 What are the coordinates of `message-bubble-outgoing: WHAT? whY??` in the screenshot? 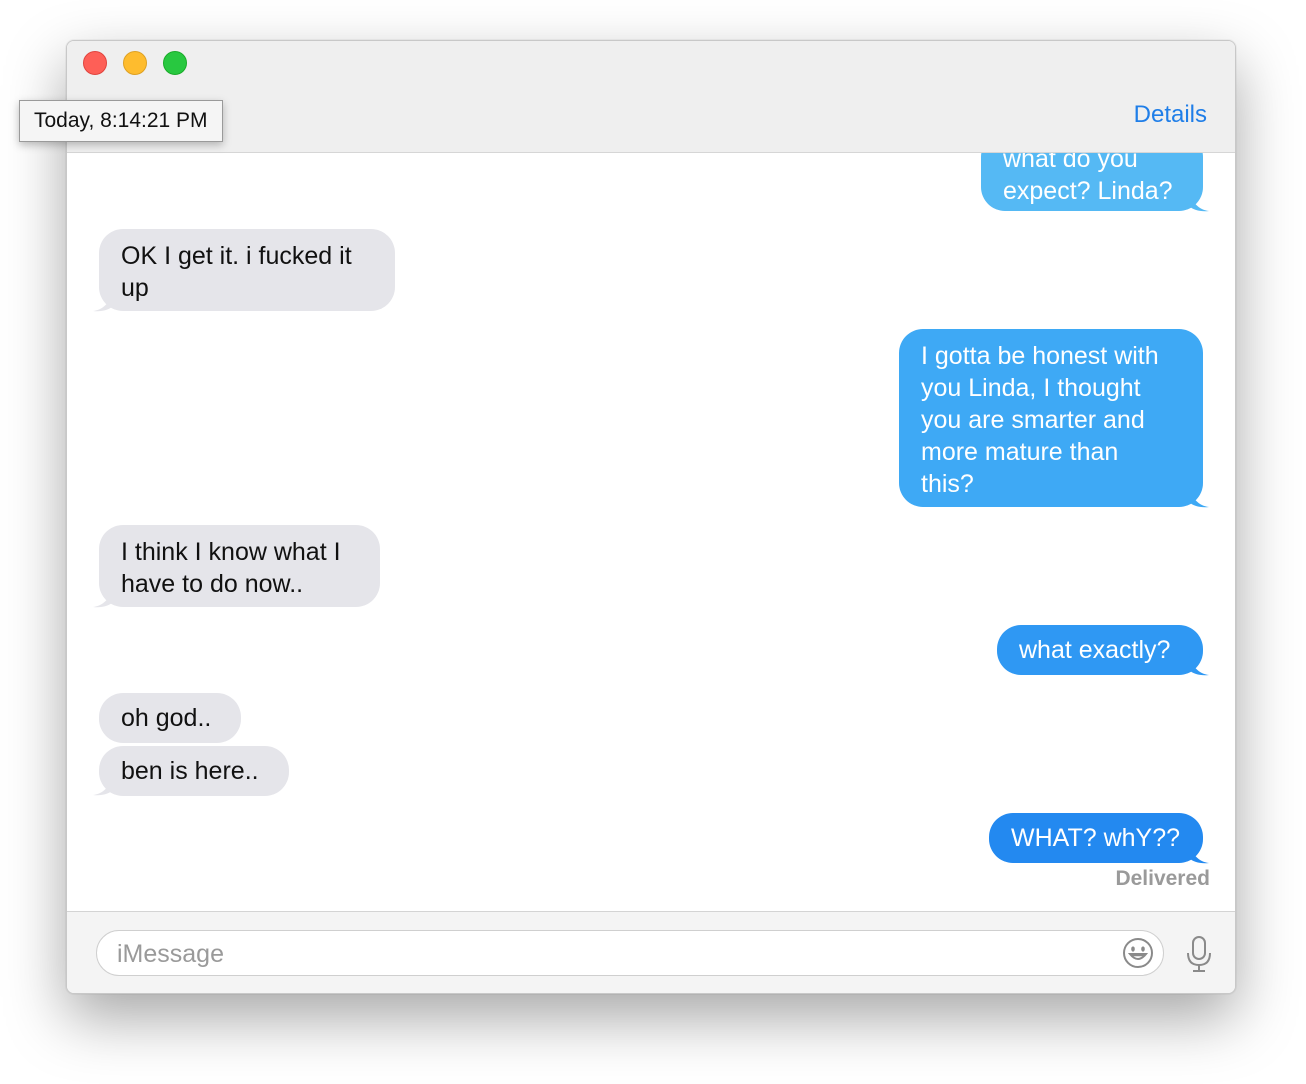 It's located at (1096, 838).